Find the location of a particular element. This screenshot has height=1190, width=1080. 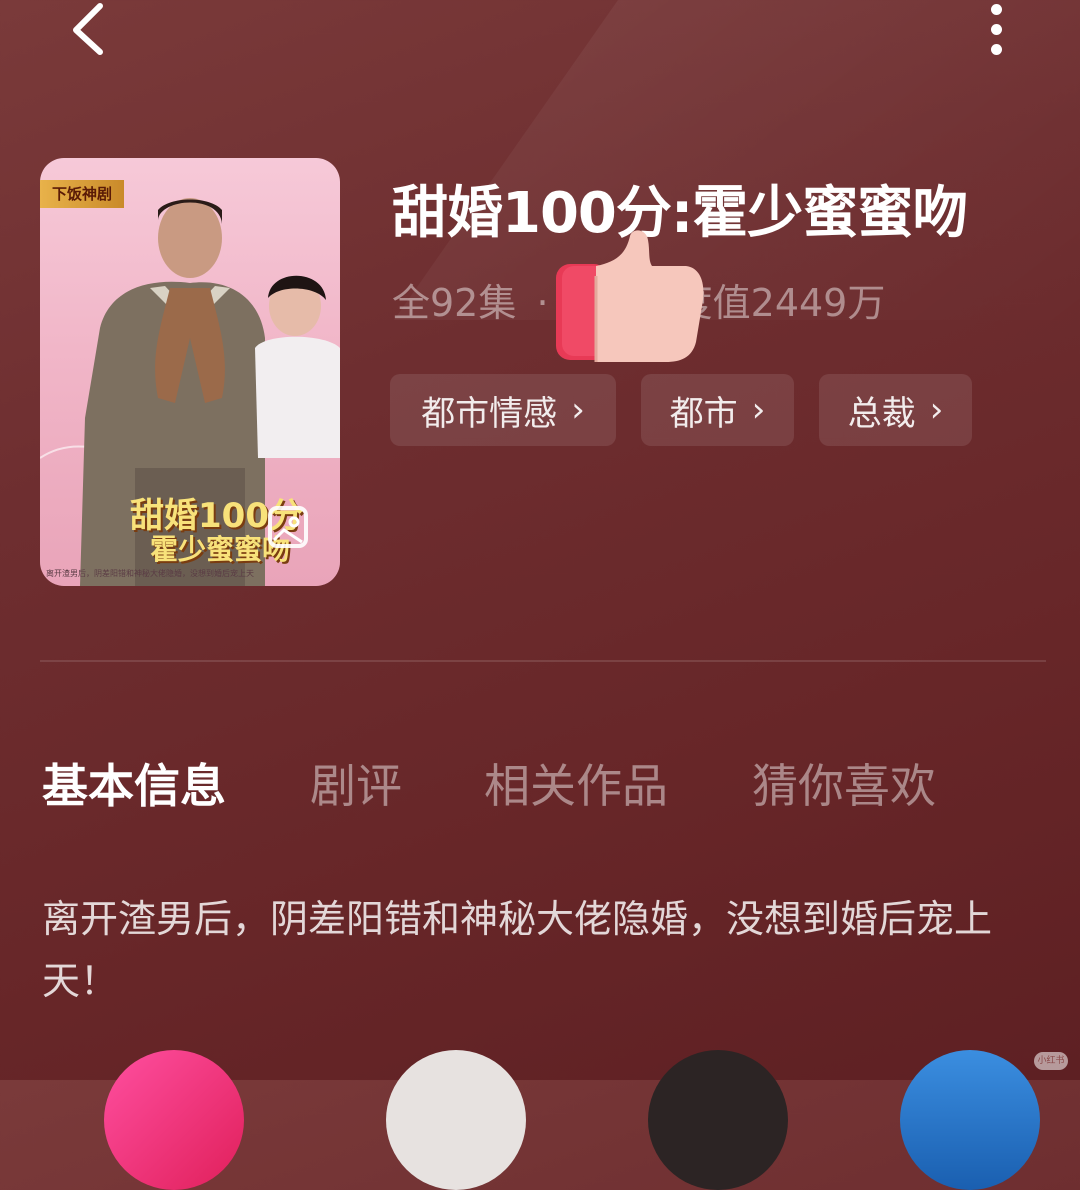

tab-recommendations: 猜你喜欢 is located at coordinates (844, 783).